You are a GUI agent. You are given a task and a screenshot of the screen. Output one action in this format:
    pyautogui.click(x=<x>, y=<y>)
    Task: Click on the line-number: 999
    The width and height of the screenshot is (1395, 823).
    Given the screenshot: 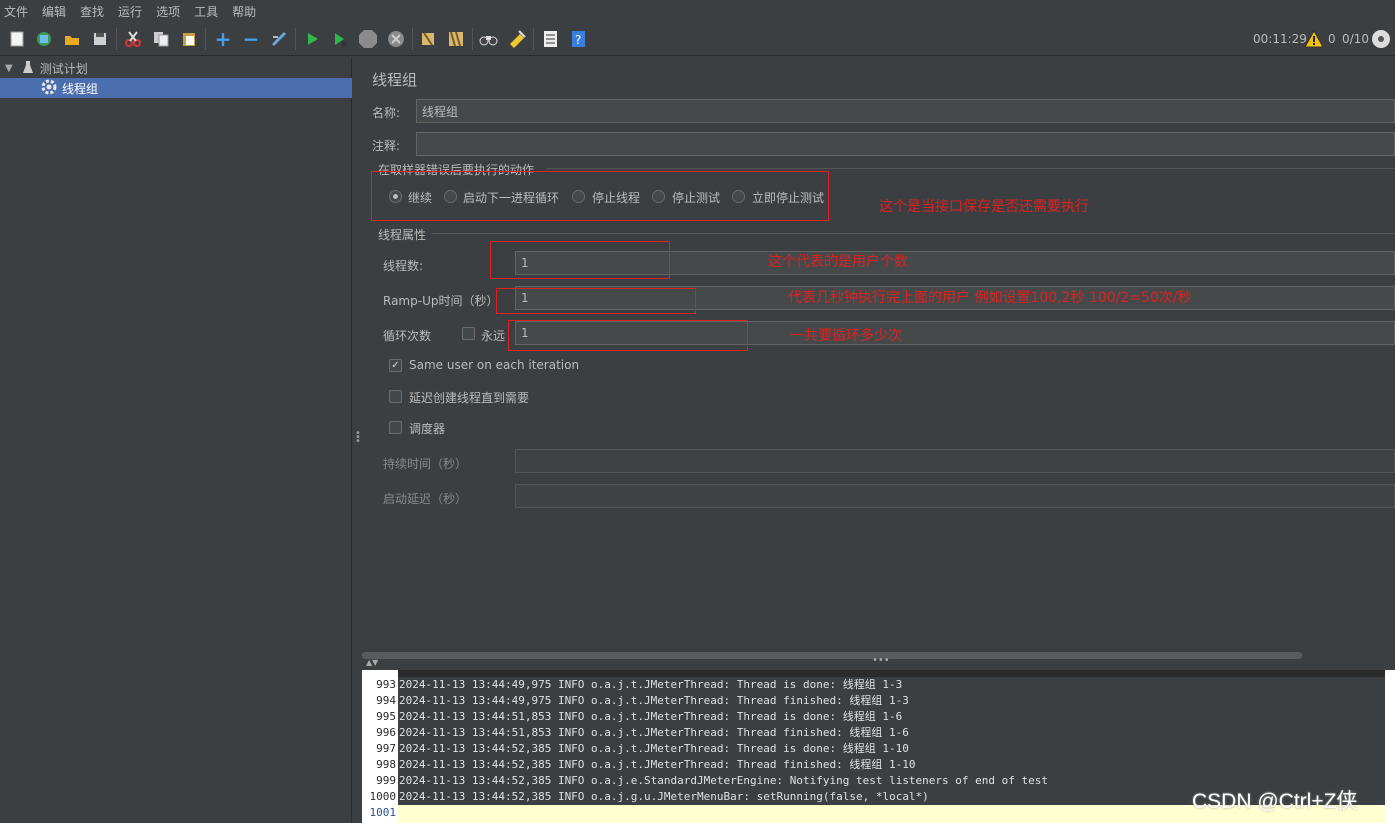 What is the action you would take?
    pyautogui.click(x=386, y=780)
    